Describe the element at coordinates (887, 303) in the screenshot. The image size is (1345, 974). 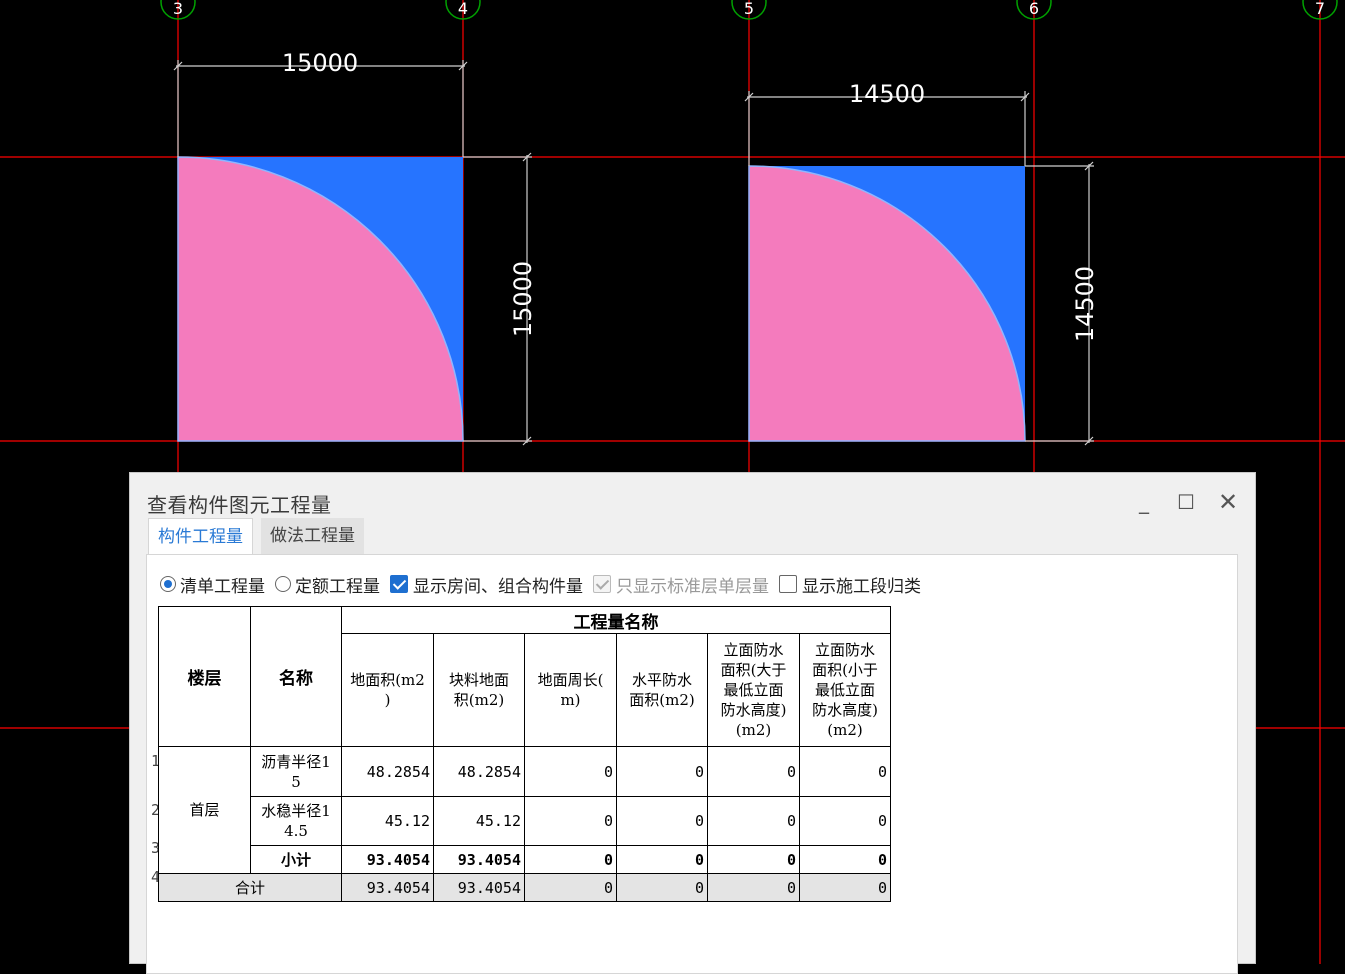
I see `right-floor-region` at that location.